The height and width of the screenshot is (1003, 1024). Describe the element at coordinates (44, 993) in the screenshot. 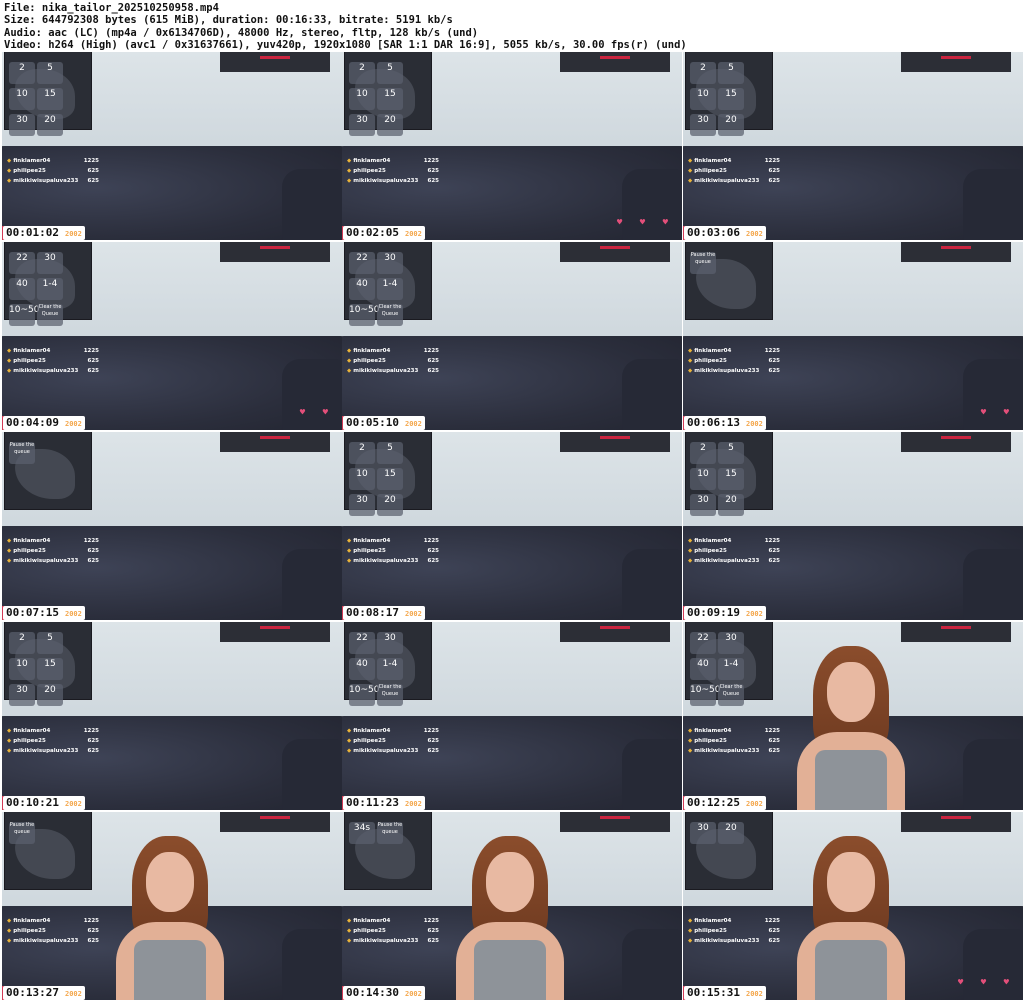

I see `timestamp-label: 00:13:27 2002` at that location.